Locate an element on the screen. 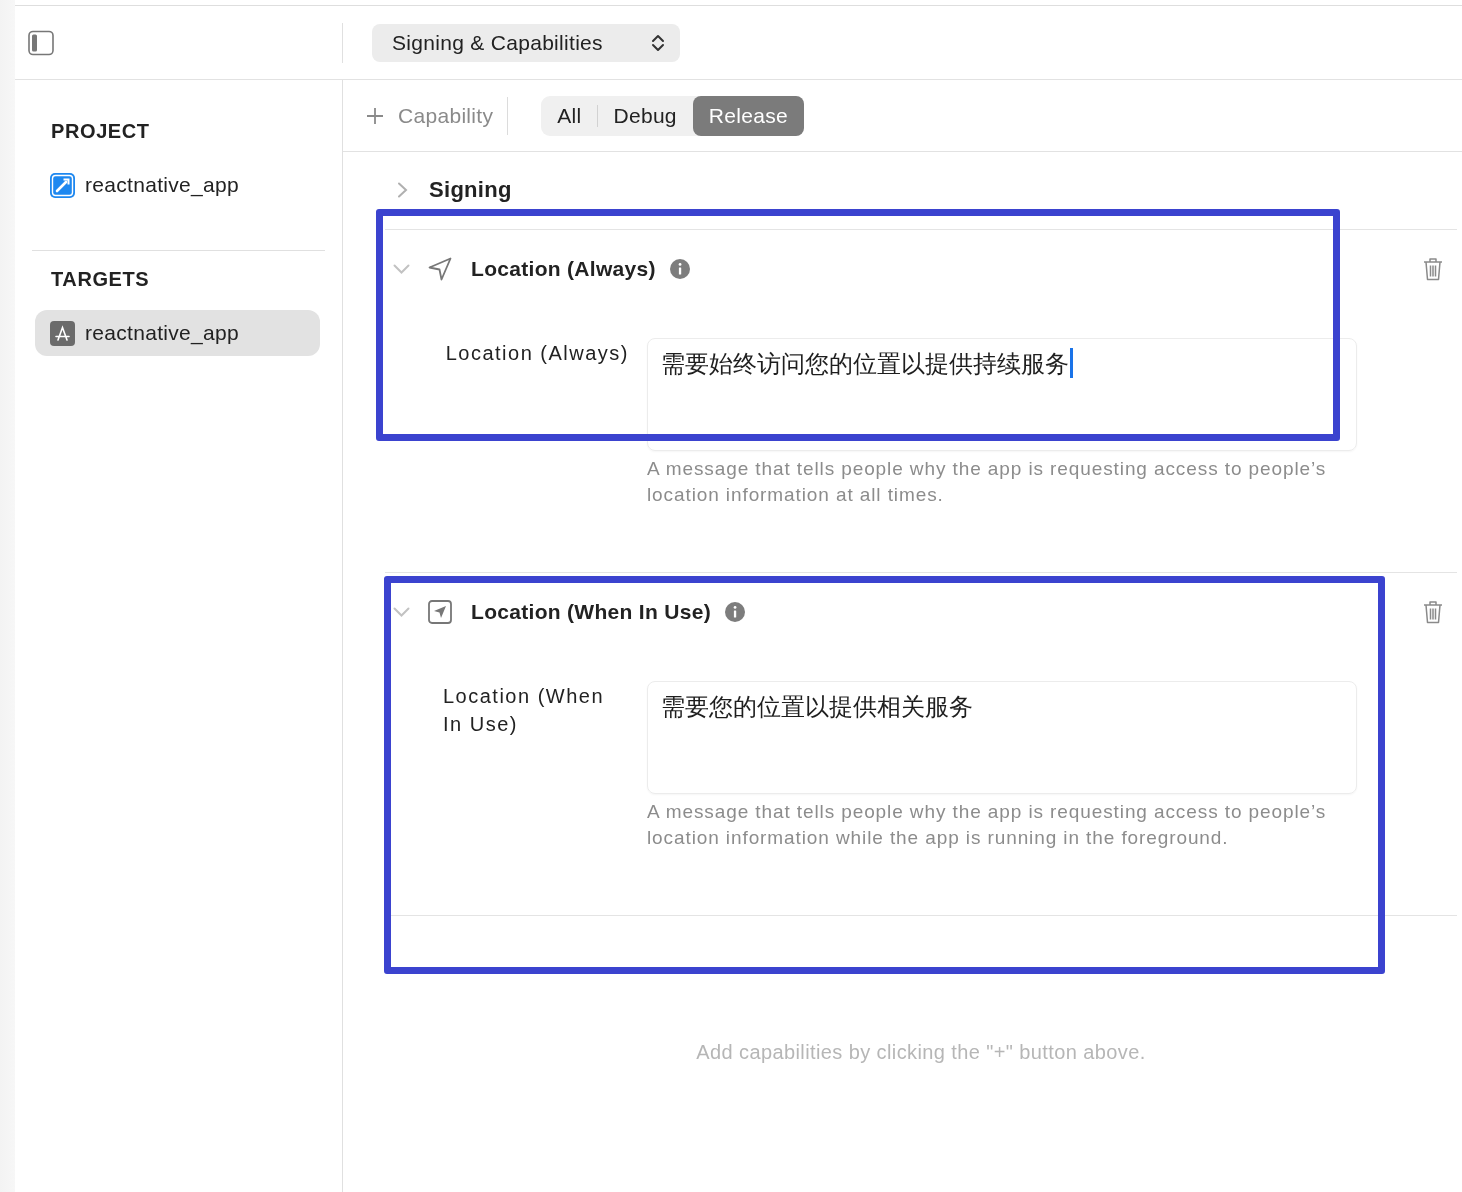 This screenshot has width=1462, height=1192. tool-tile-icon is located at coordinates (62, 185).